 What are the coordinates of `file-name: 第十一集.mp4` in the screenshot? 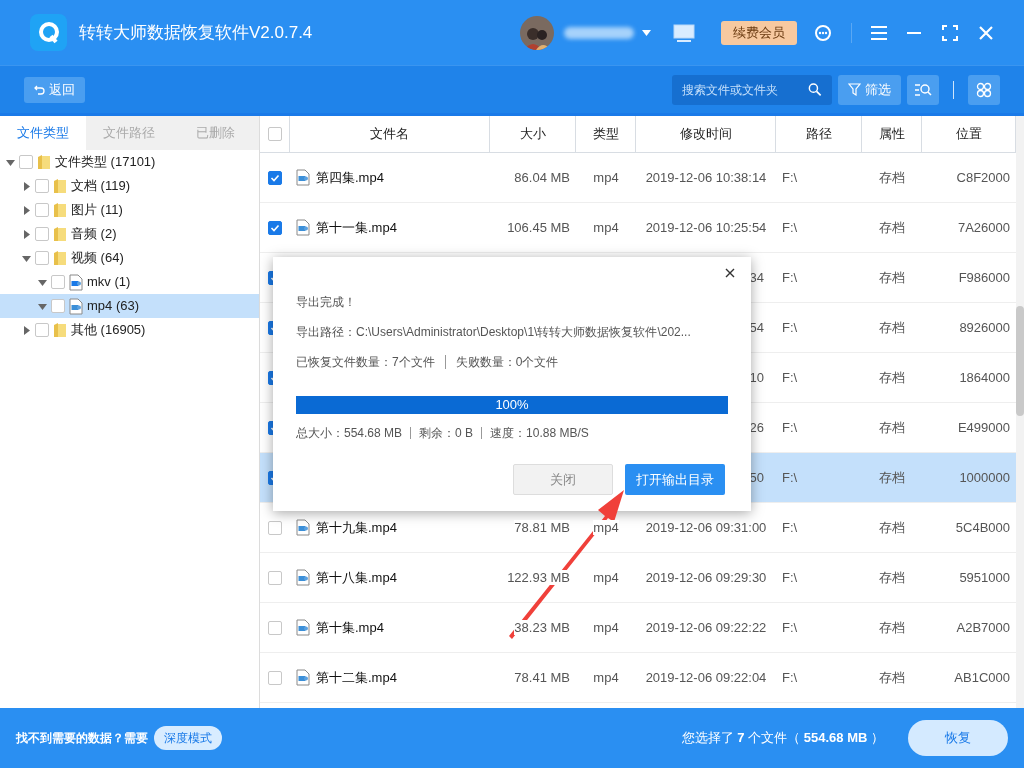 It's located at (356, 227).